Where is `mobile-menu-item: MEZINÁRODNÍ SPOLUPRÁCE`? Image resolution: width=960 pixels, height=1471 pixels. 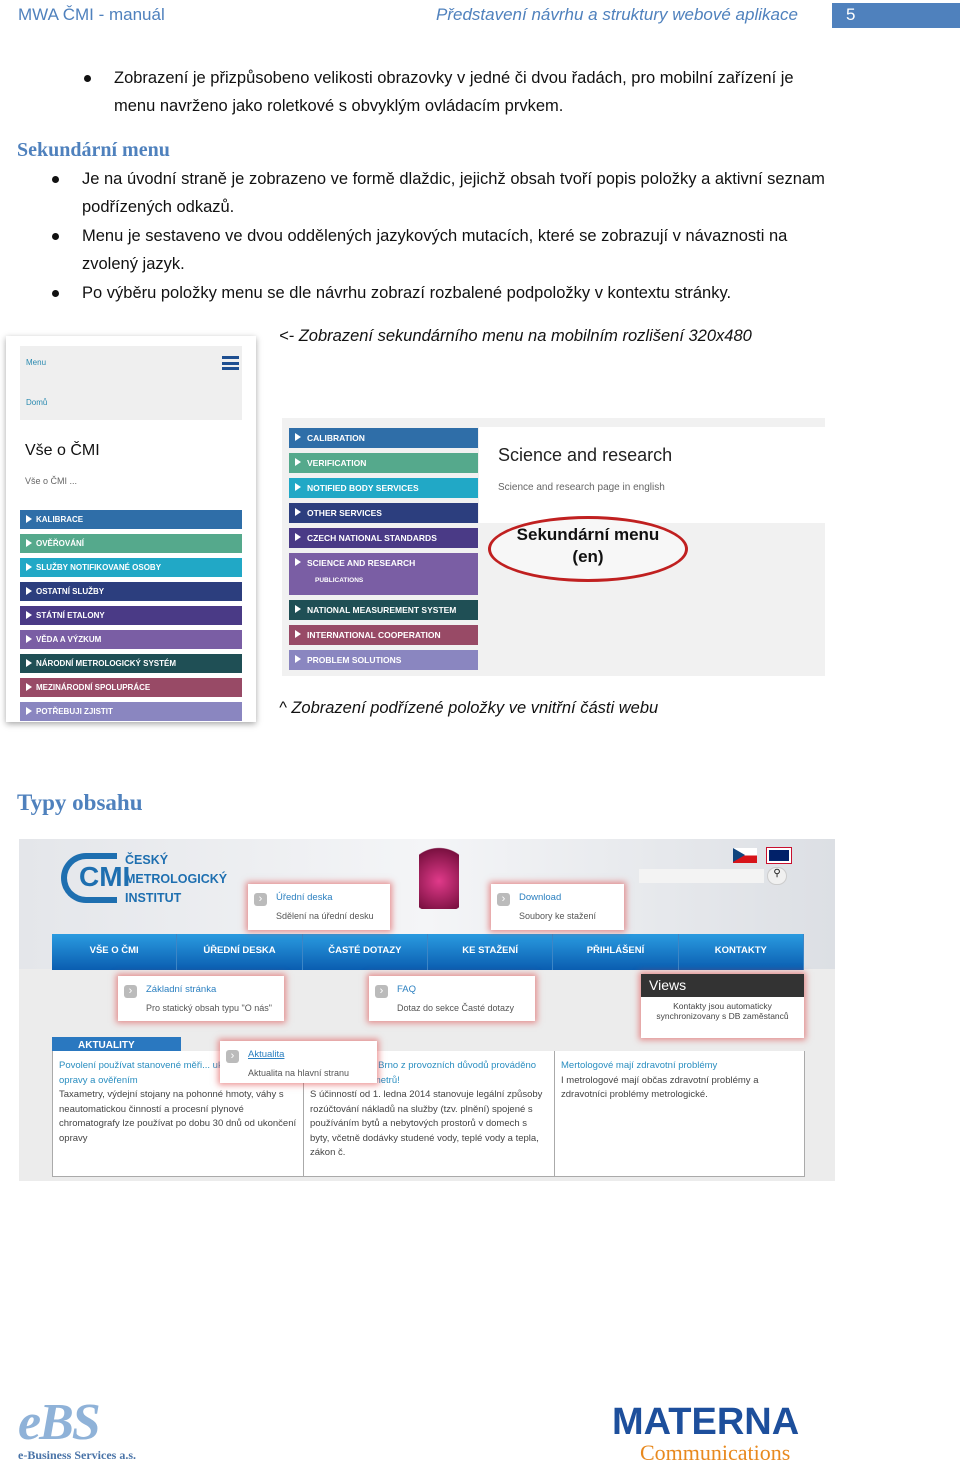
mobile-menu-item: MEZINÁRODNÍ SPOLUPRÁCE is located at coordinates (131, 687).